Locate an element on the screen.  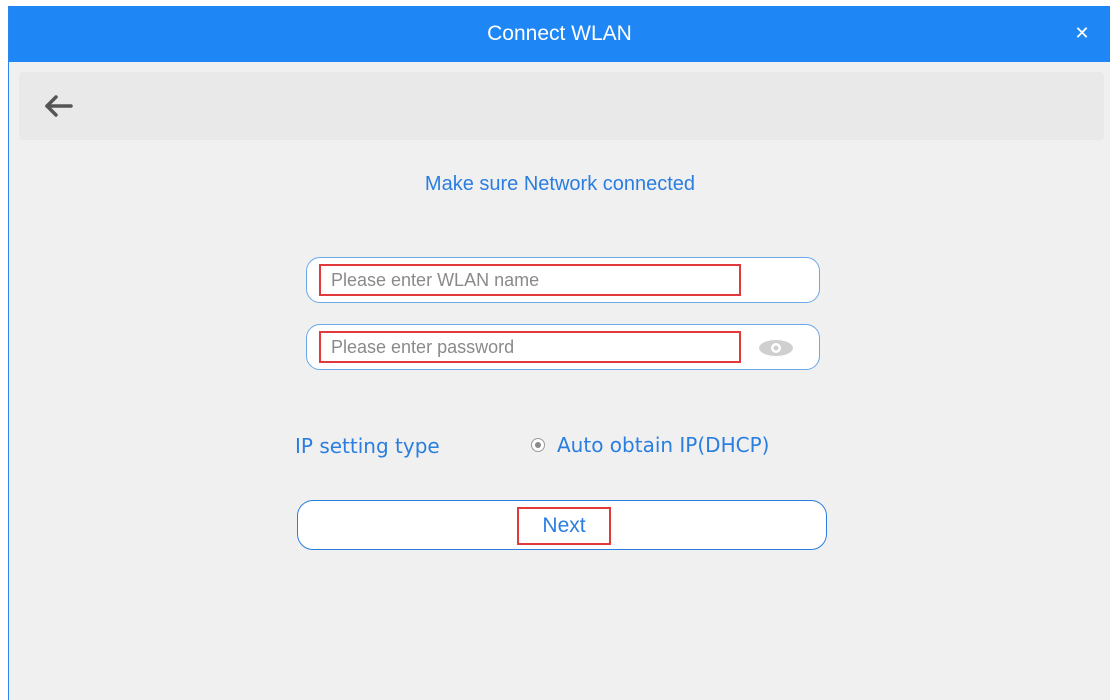
next-button: Next is located at coordinates (562, 525).